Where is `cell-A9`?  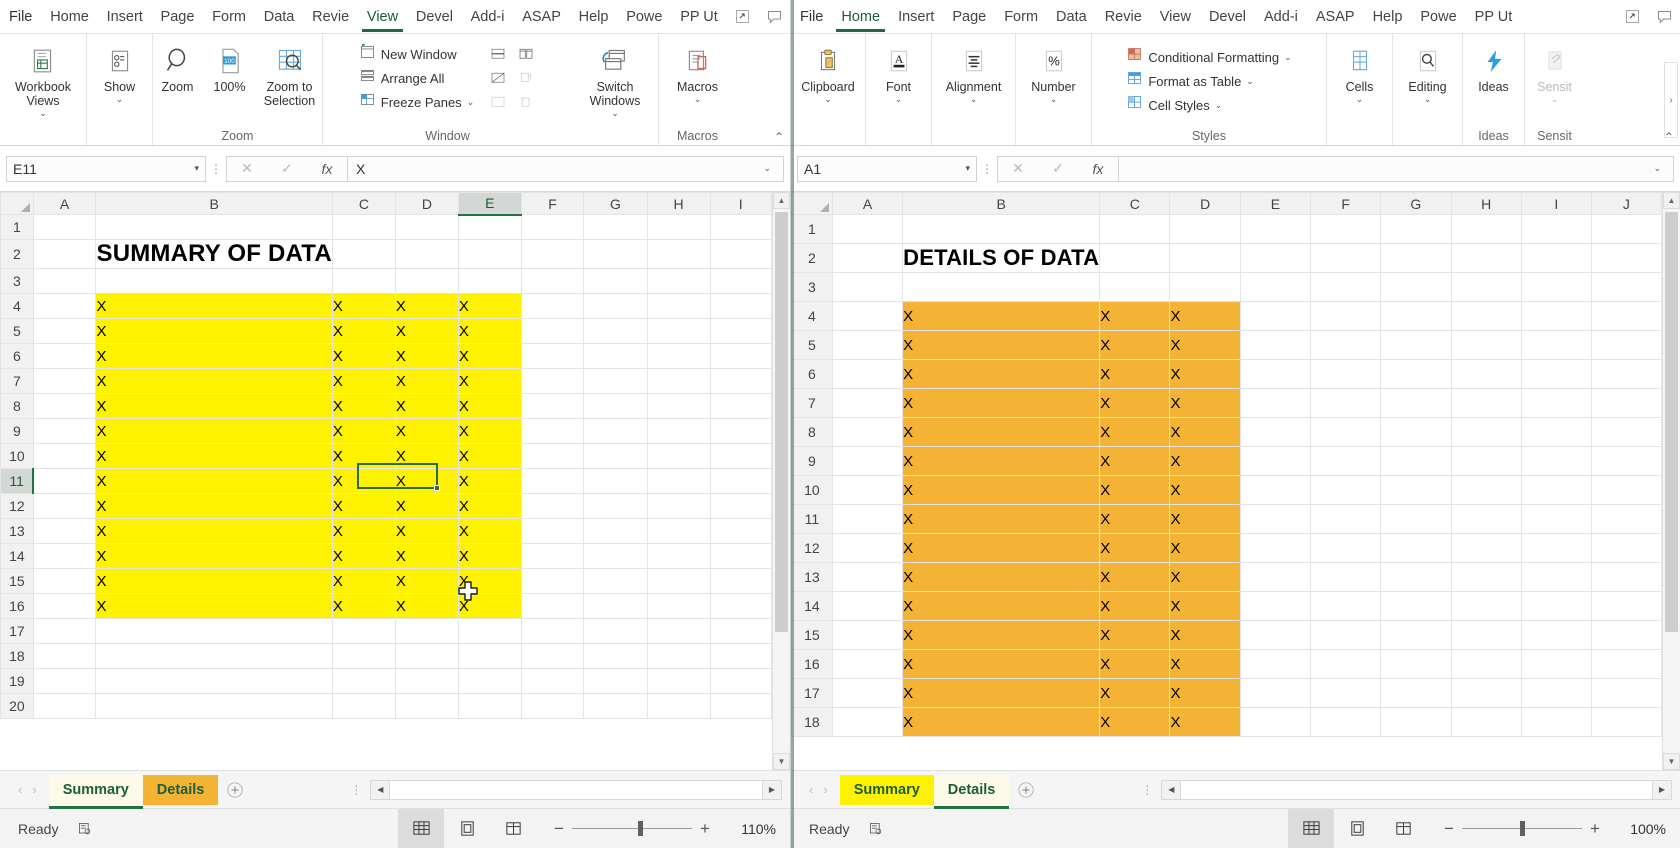
cell-A9 is located at coordinates (867, 461).